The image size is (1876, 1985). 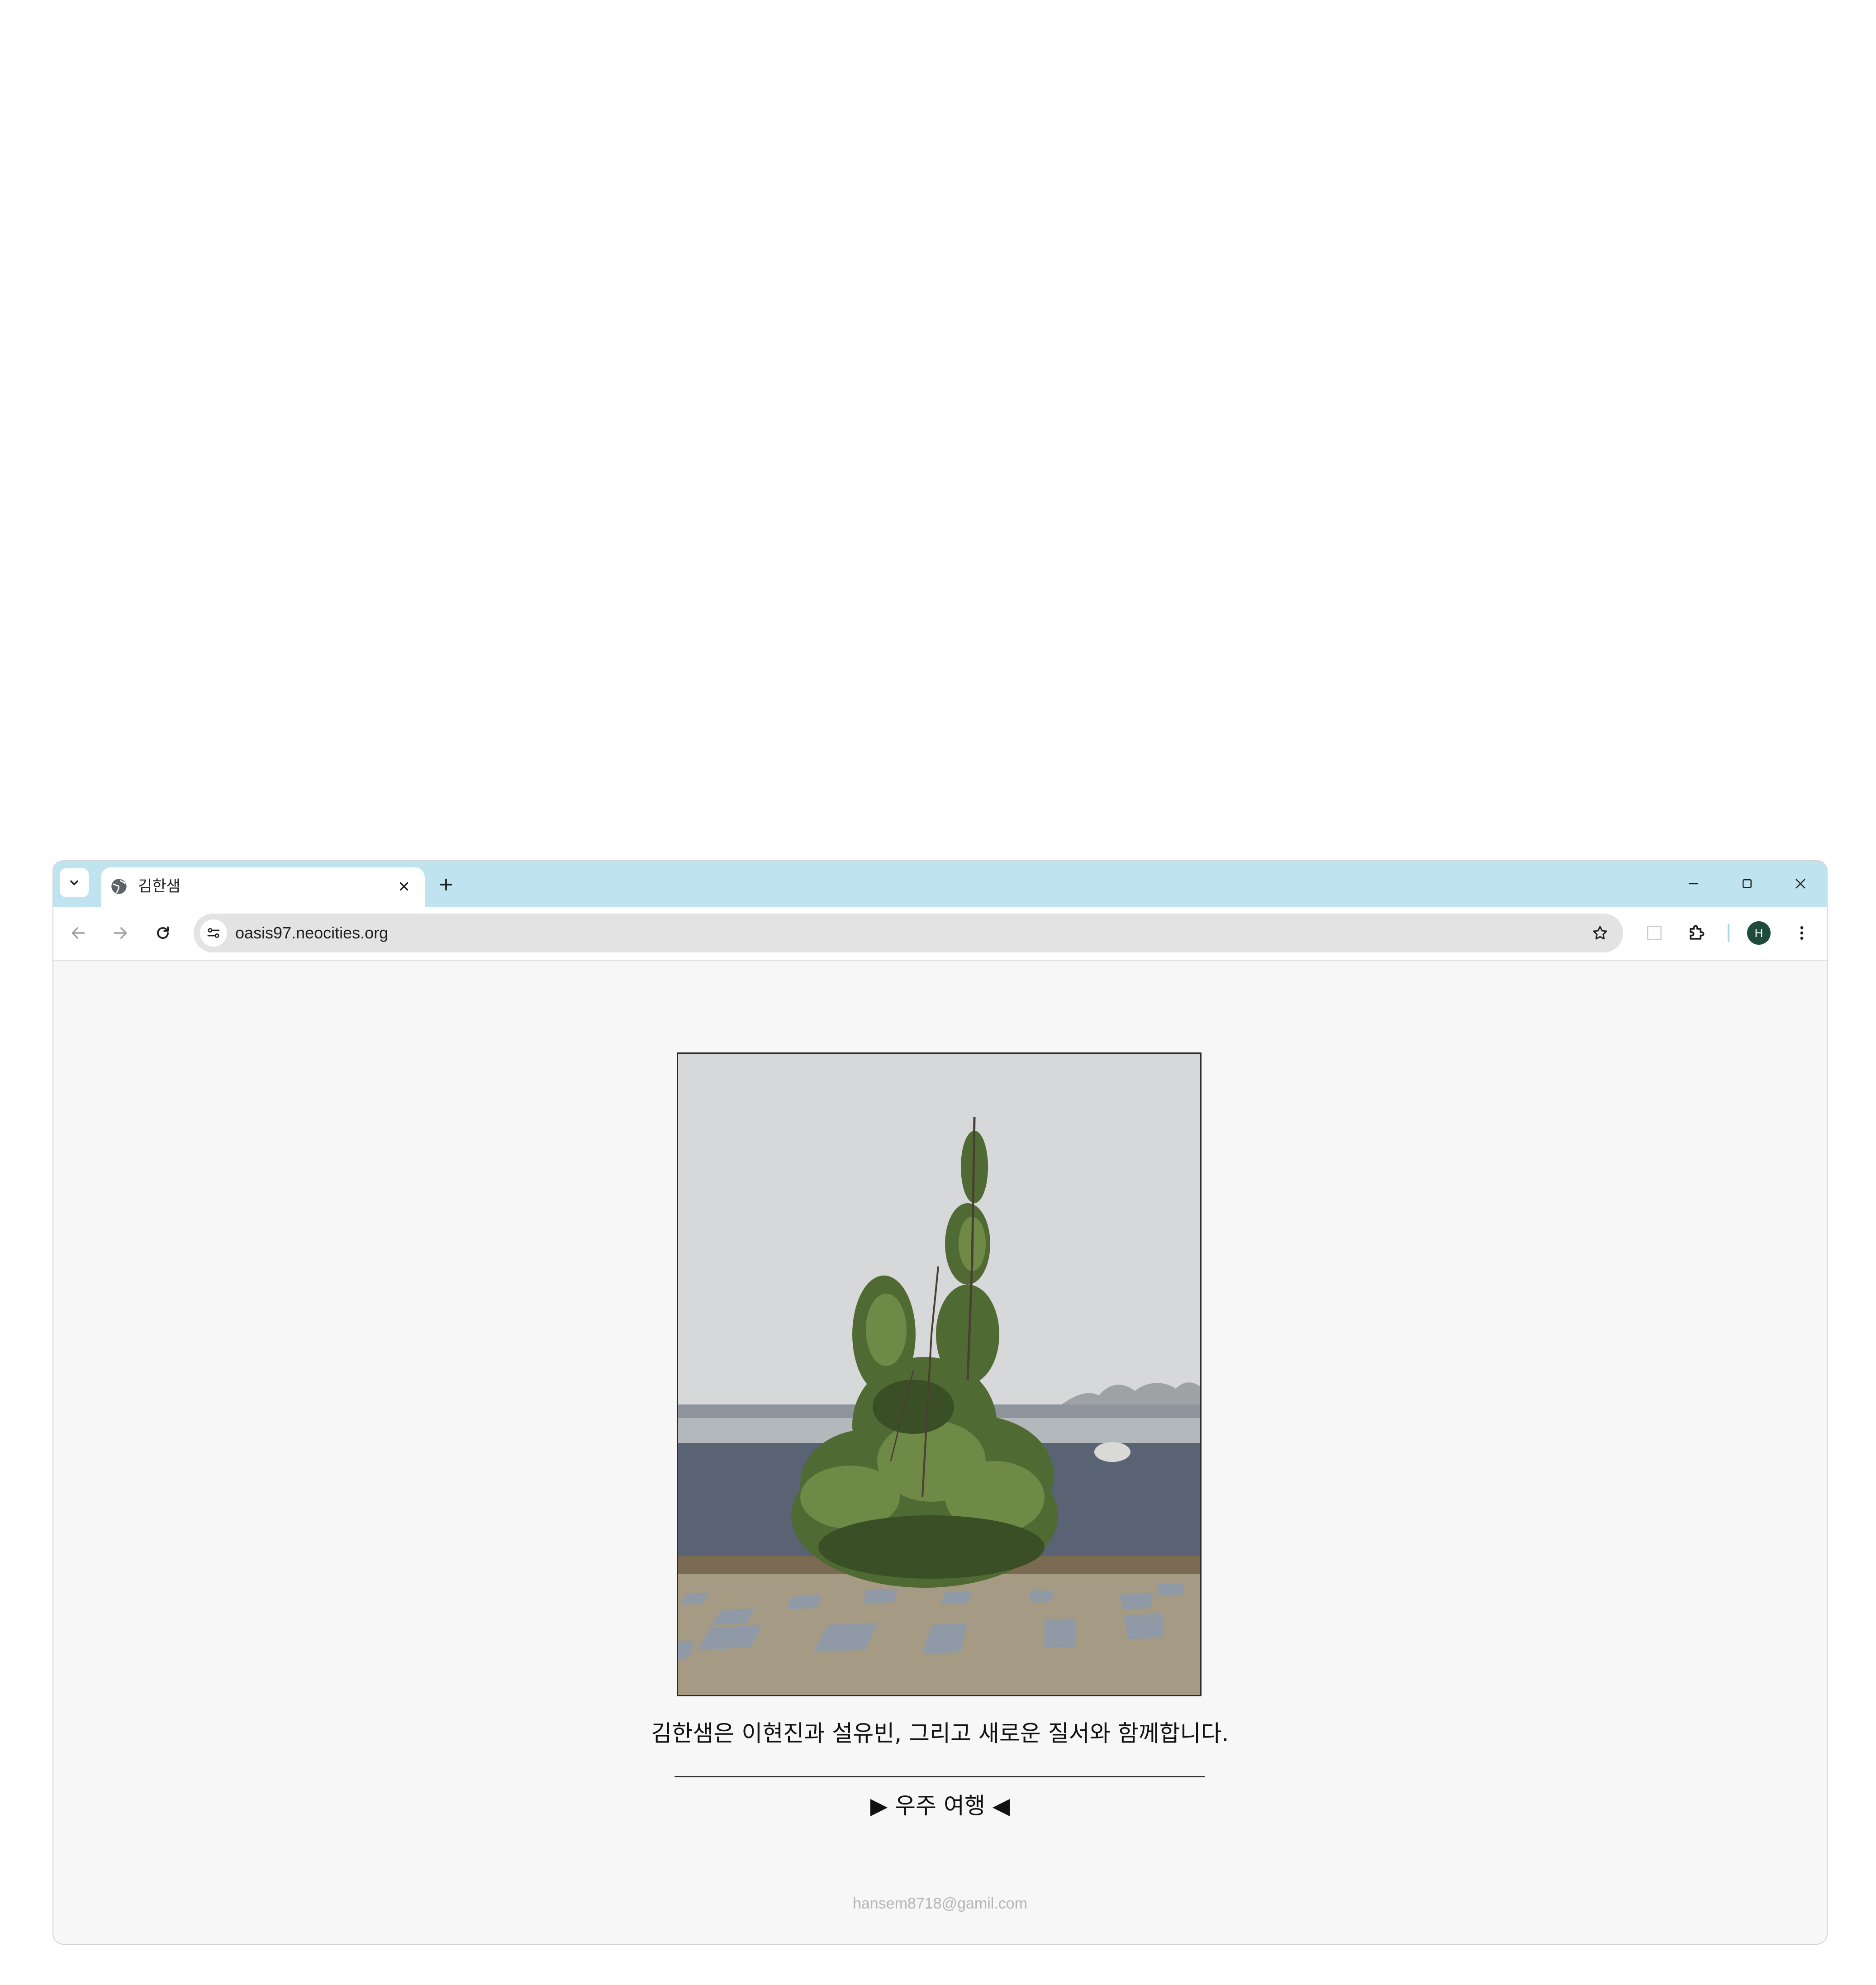 I want to click on url-text: oasis97.neocities.org, so click(x=311, y=933).